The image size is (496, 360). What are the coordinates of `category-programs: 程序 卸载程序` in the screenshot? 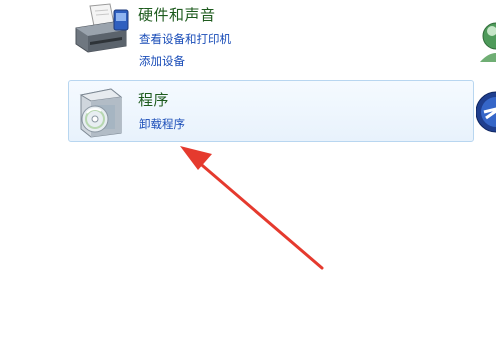 It's located at (271, 111).